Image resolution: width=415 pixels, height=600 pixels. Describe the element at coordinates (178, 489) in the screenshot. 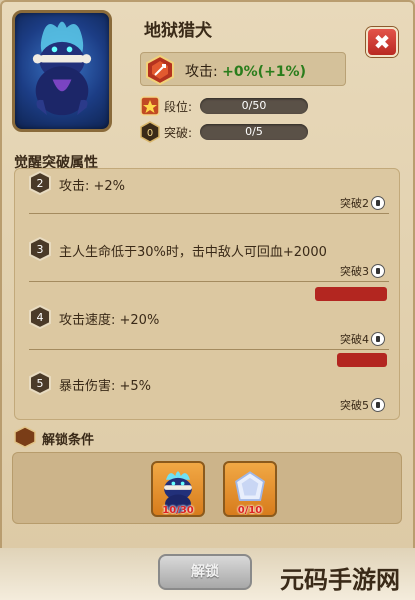

I see `requirement-slot: 10/30` at that location.